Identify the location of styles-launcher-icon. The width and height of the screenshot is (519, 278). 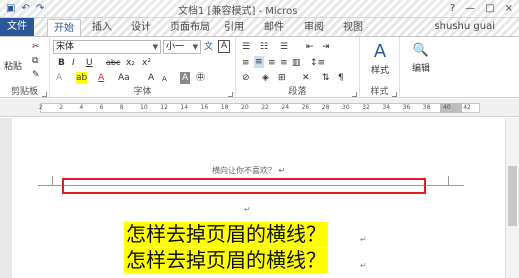
(394, 94).